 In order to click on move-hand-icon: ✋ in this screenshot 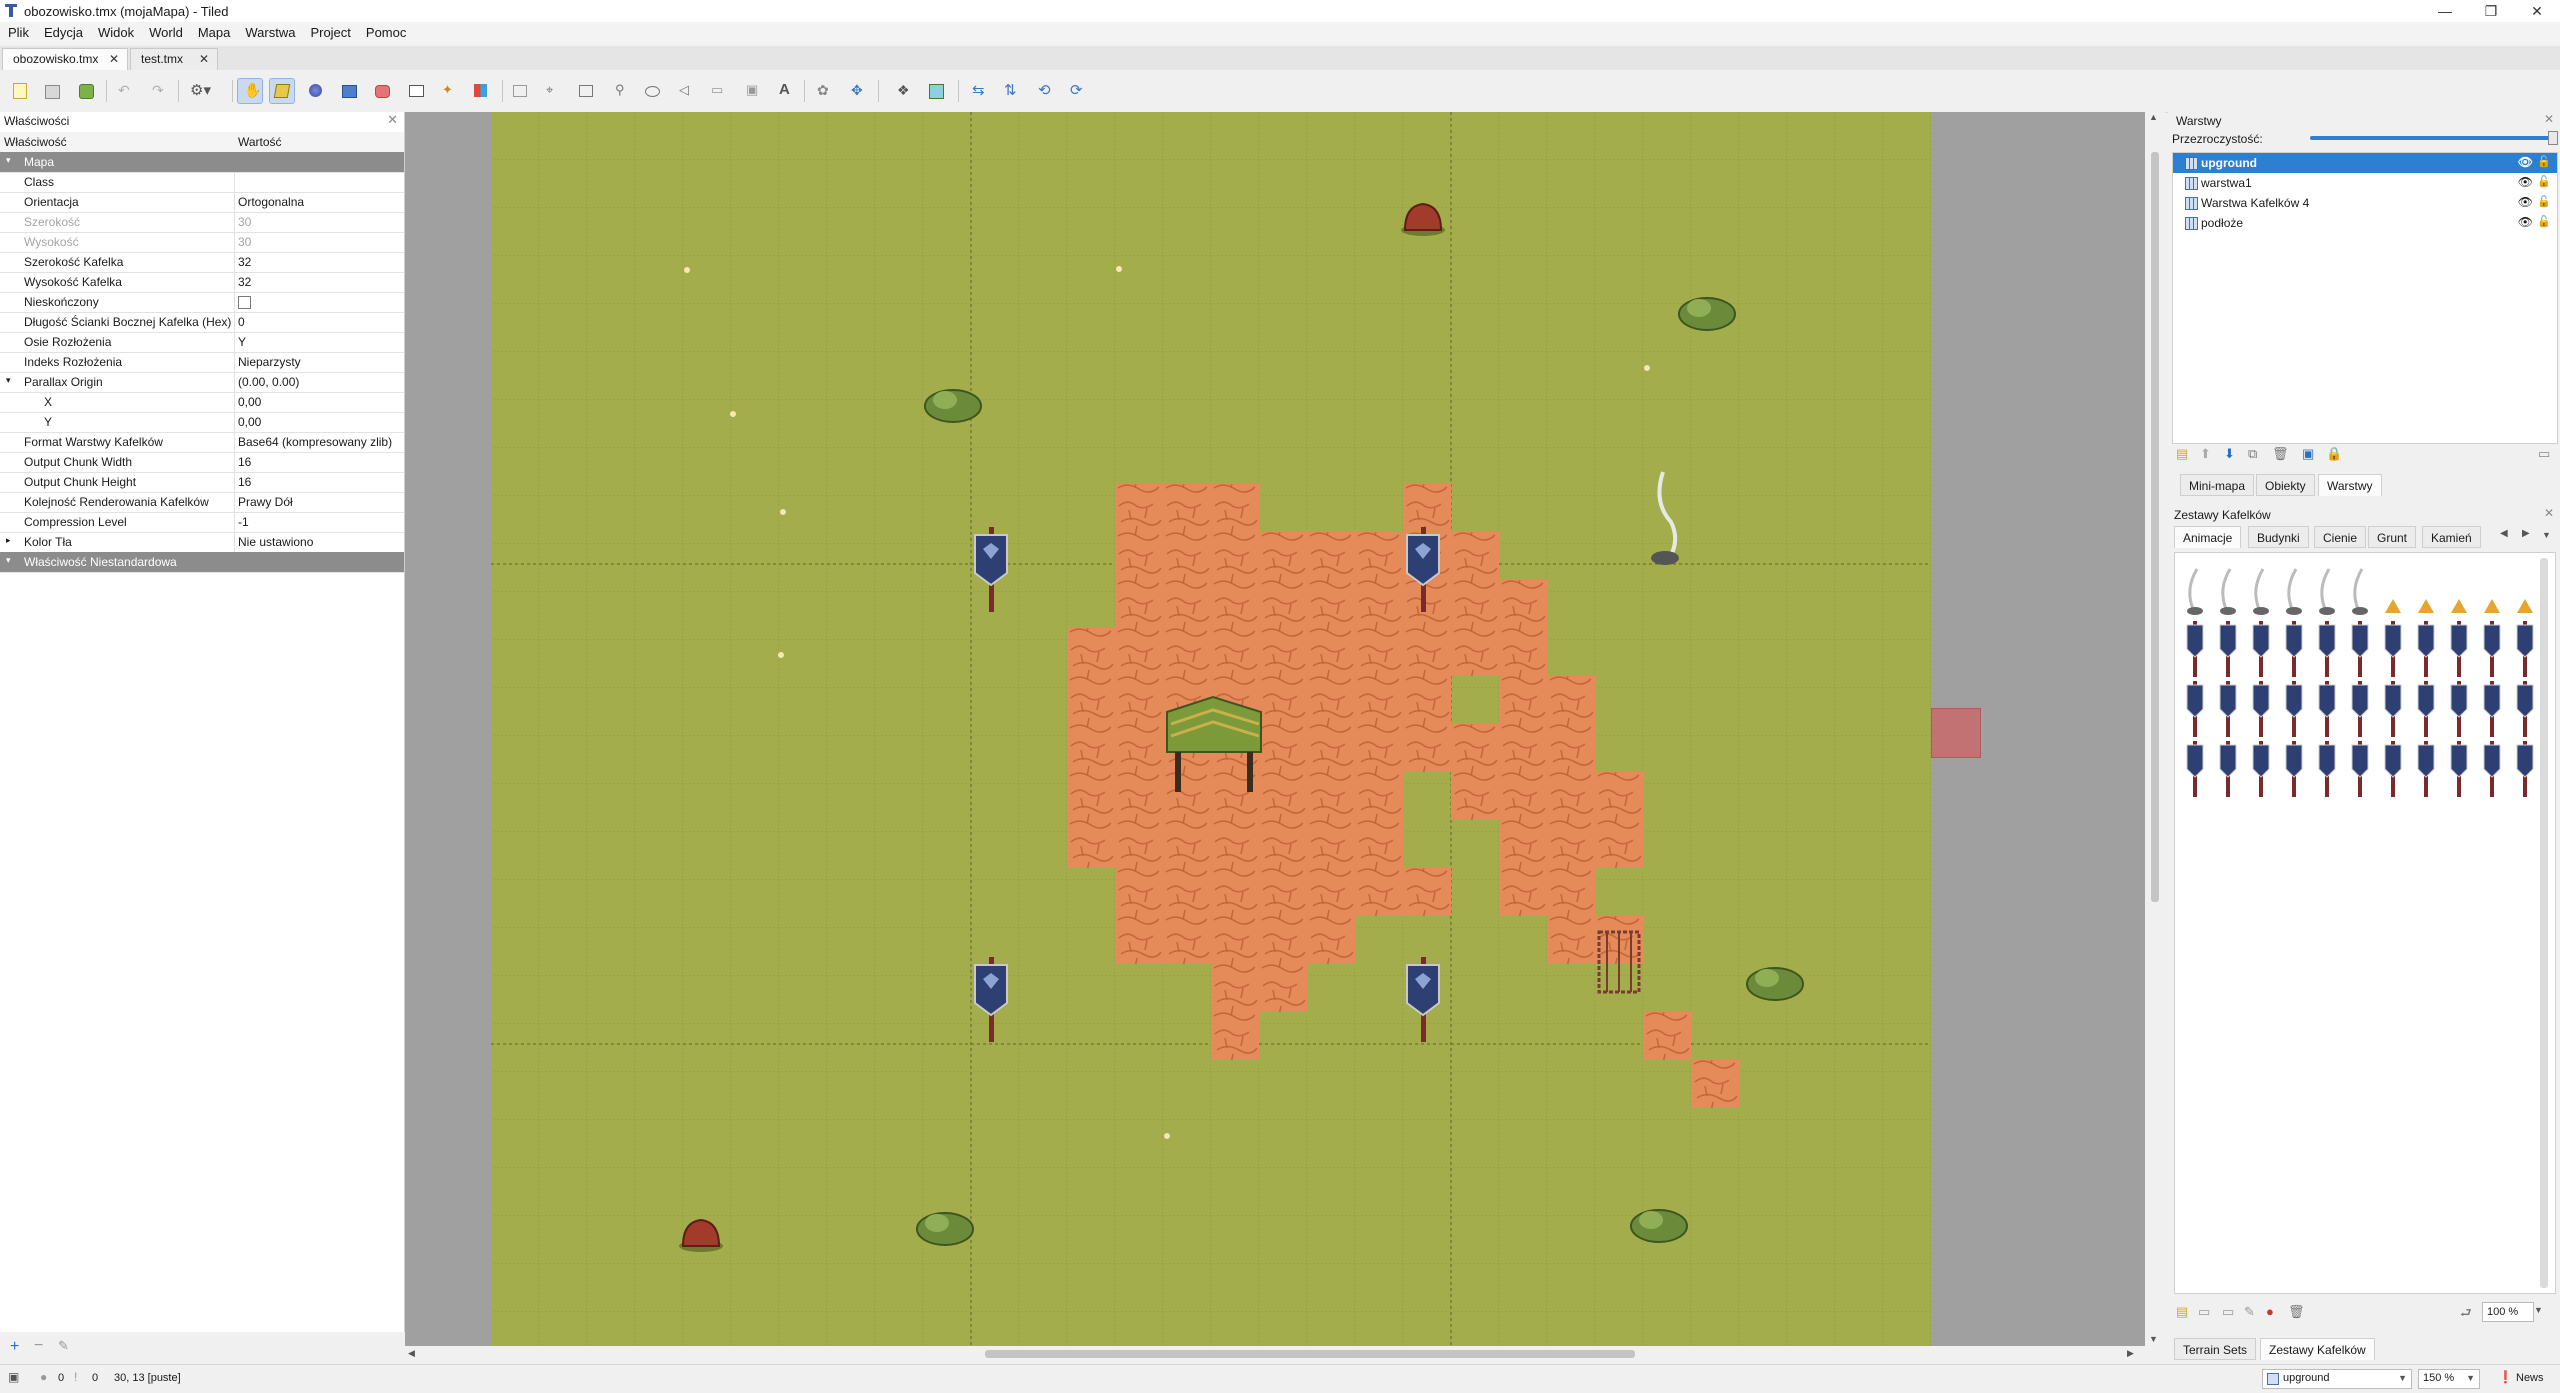, I will do `click(250, 91)`.